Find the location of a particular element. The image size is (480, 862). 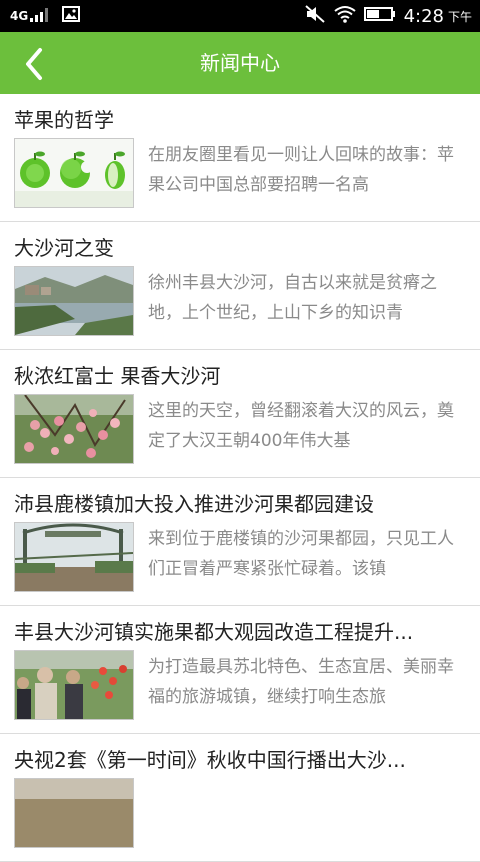

news-item: 大沙河之变 徐州丰县大沙河，自古以来就是贫瘠之地，上个世纪，上山下乡的知识青 is located at coordinates (240, 286).